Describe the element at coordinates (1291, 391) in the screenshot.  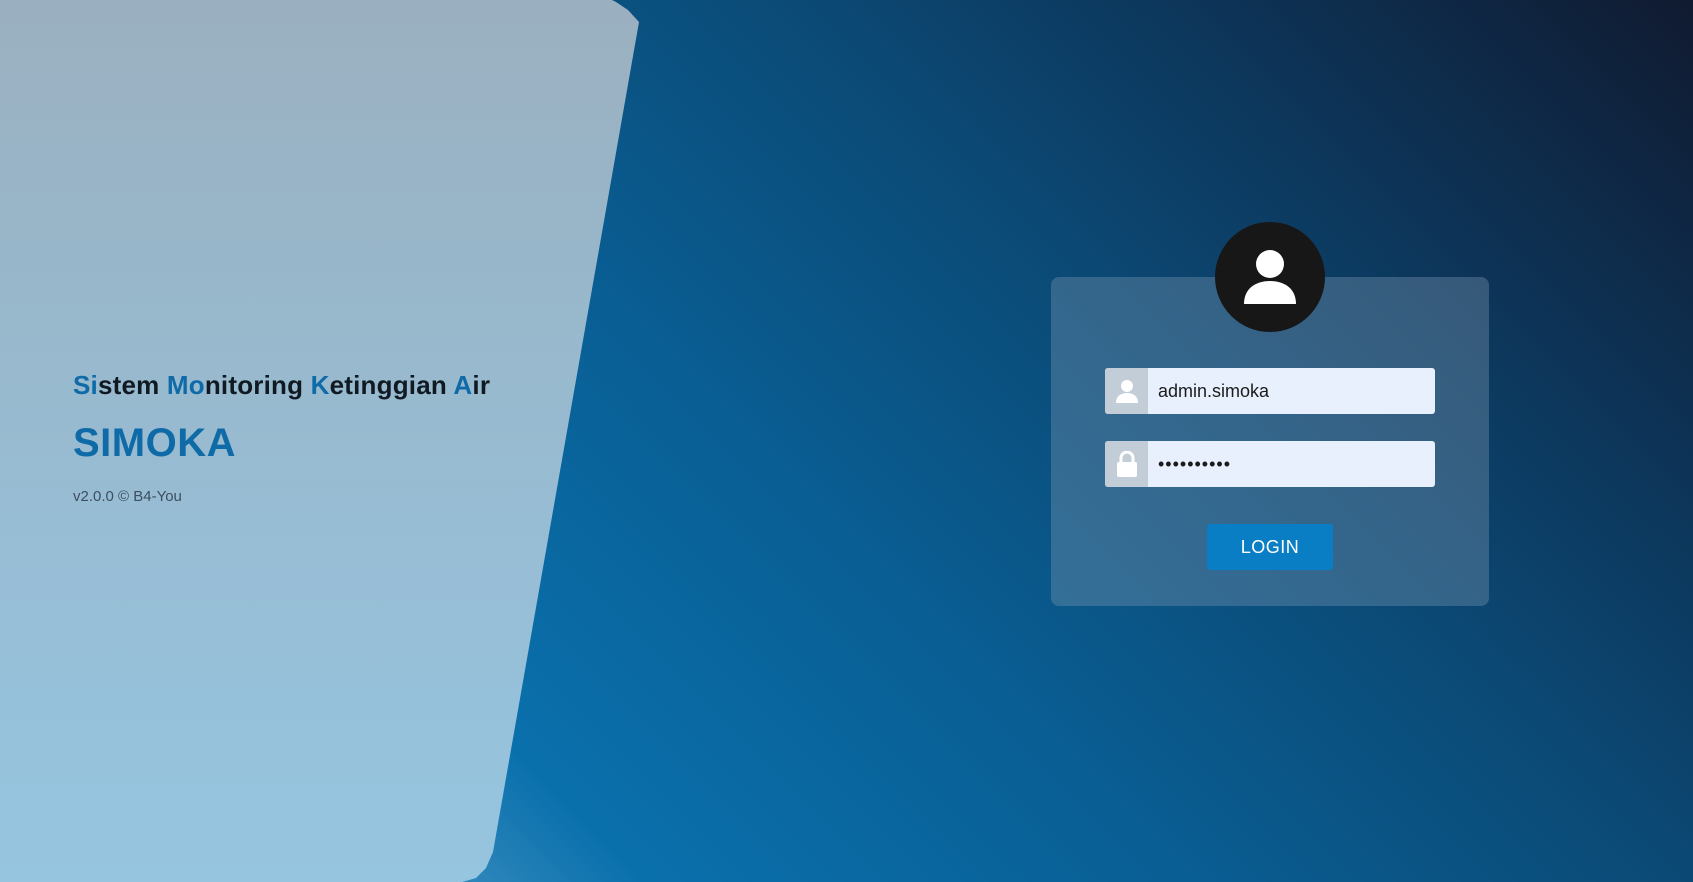
I see `username-input` at that location.